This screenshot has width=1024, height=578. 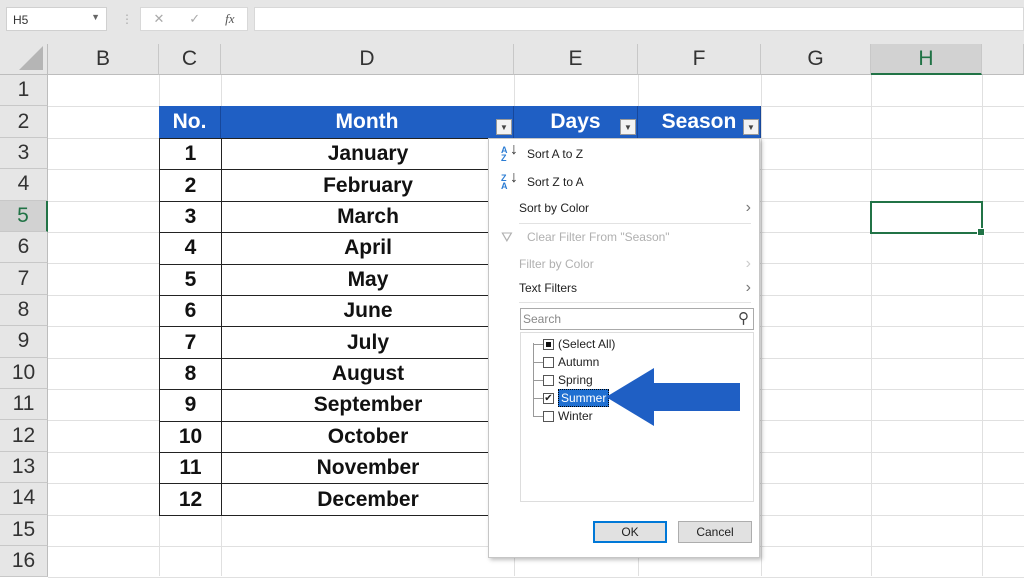 What do you see at coordinates (24, 310) in the screenshot?
I see `row-header-8: 8` at bounding box center [24, 310].